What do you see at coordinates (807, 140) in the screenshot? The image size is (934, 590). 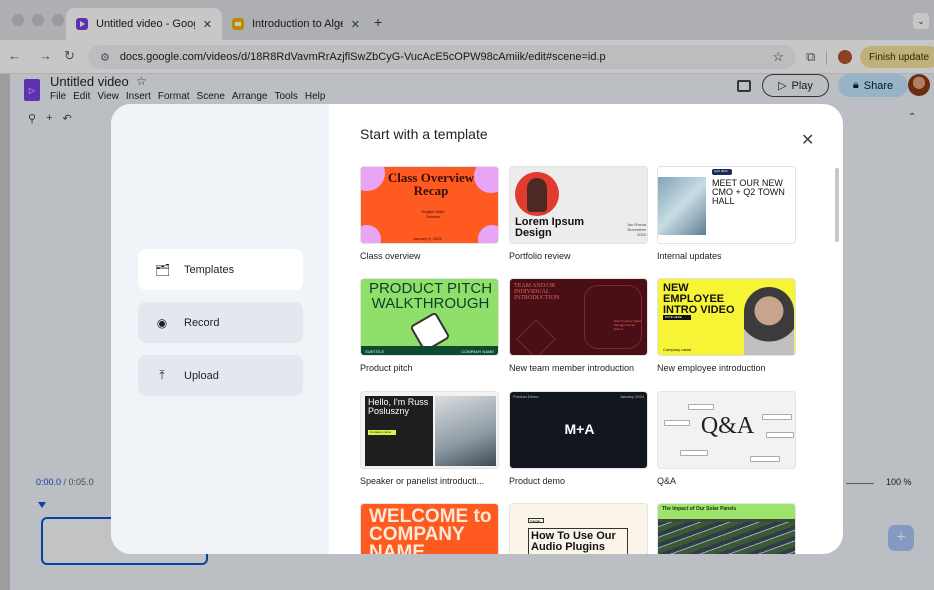 I see `close-dialog-icon: ✕` at bounding box center [807, 140].